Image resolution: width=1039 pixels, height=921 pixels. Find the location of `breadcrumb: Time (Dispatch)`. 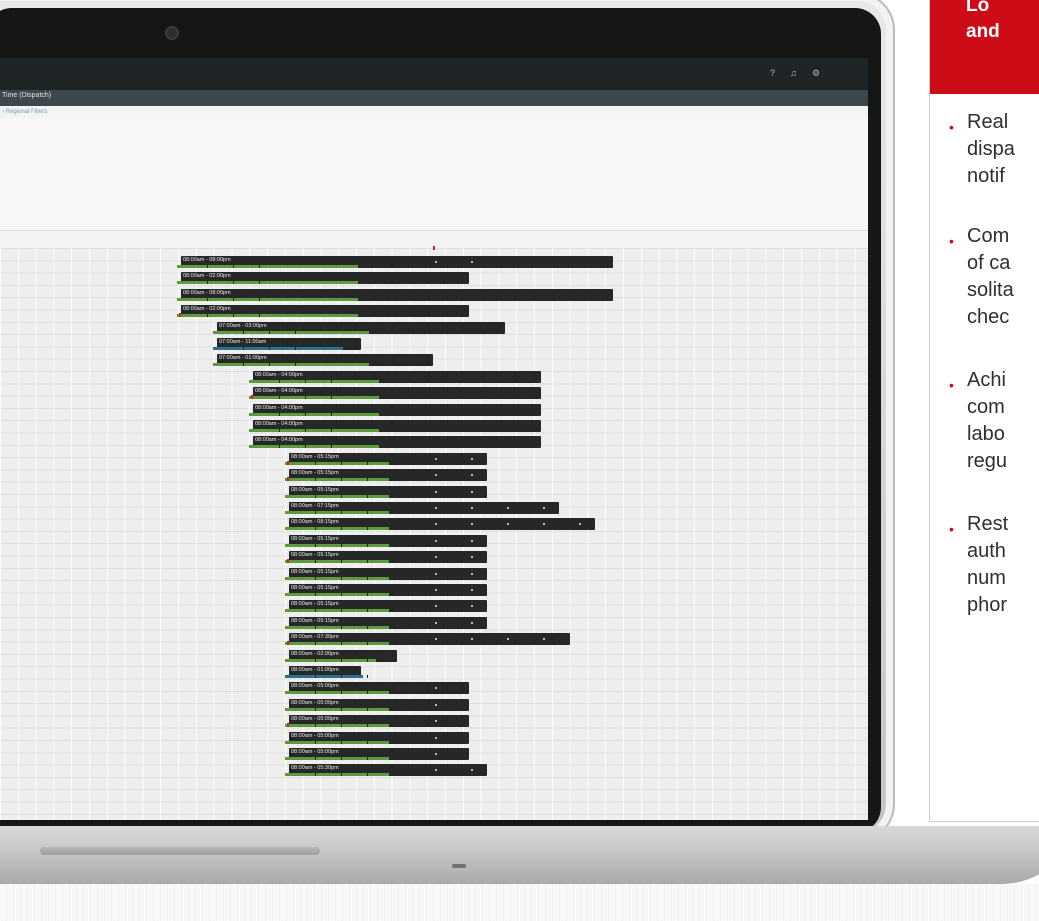

breadcrumb: Time (Dispatch) is located at coordinates (26, 95).